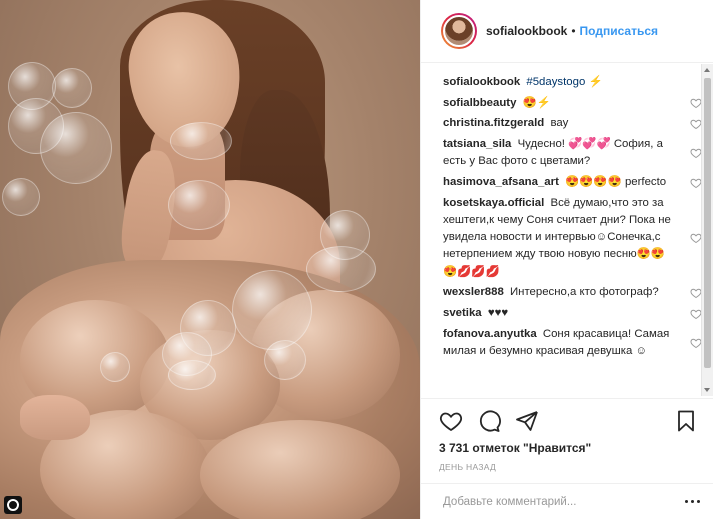 This screenshot has height=519, width=713. What do you see at coordinates (489, 421) in the screenshot?
I see `comment-bubble-icon` at bounding box center [489, 421].